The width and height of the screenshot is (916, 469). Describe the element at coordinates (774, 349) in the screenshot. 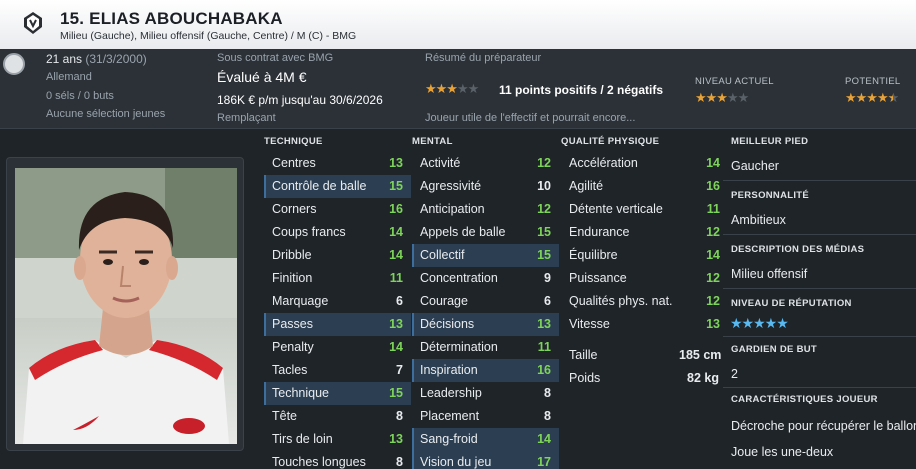

I see `goalkeeper-label: GARDIEN DE BUT` at that location.